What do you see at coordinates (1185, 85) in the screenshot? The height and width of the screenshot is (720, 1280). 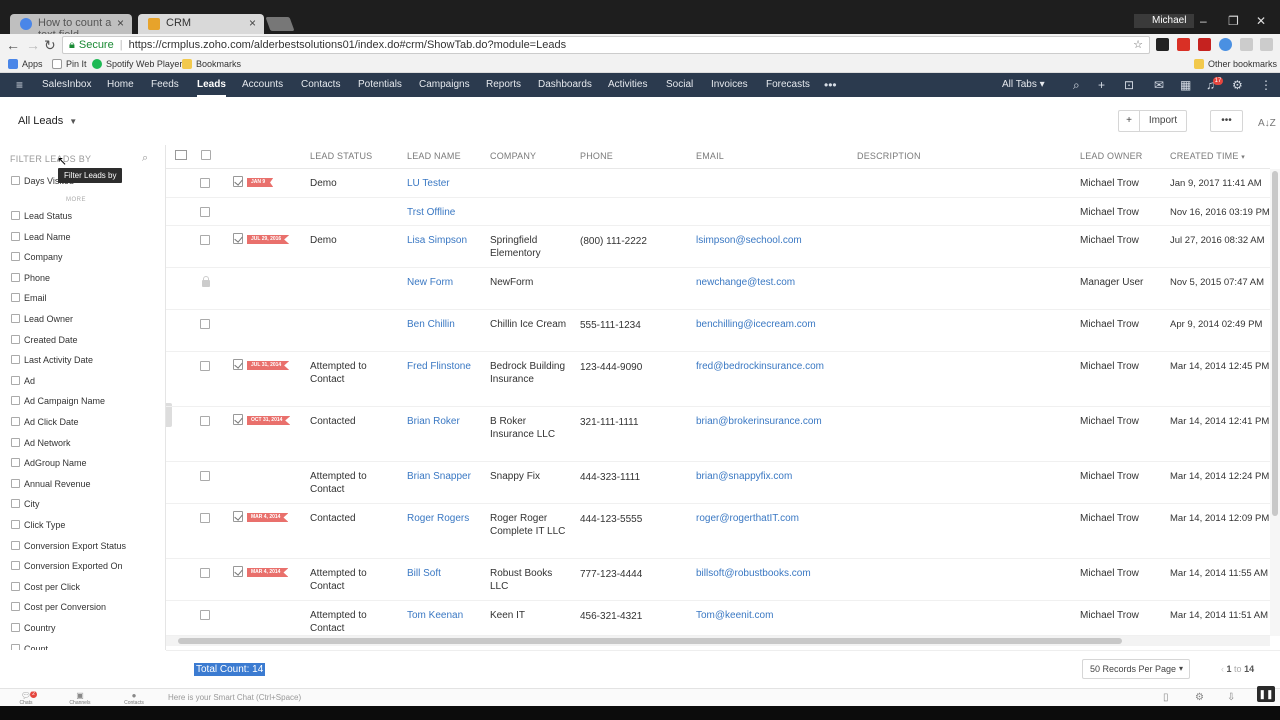 I see `calendar-icon: ▦` at bounding box center [1185, 85].